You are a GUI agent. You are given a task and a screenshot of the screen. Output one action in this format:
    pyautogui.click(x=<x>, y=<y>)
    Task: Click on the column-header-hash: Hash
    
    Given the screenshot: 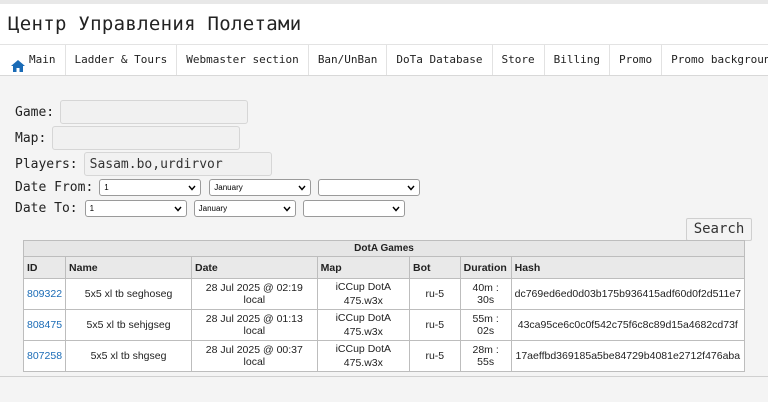 What is the action you would take?
    pyautogui.click(x=628, y=267)
    